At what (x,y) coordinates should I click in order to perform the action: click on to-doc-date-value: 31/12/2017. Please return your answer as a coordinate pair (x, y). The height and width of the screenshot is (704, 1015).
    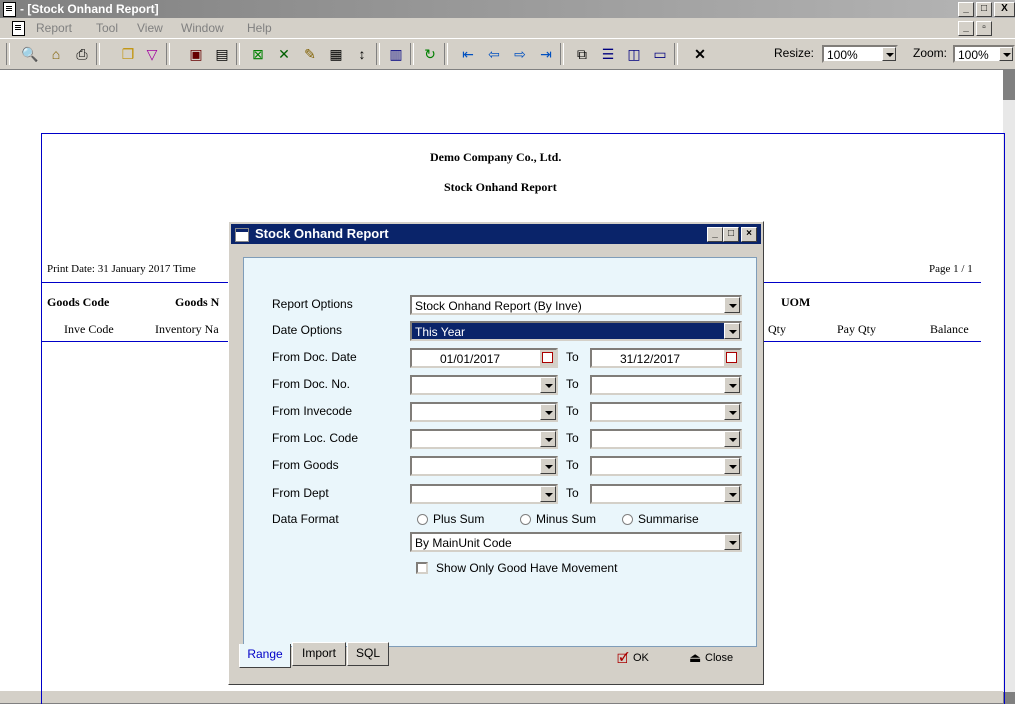
    Looking at the image, I should click on (650, 359).